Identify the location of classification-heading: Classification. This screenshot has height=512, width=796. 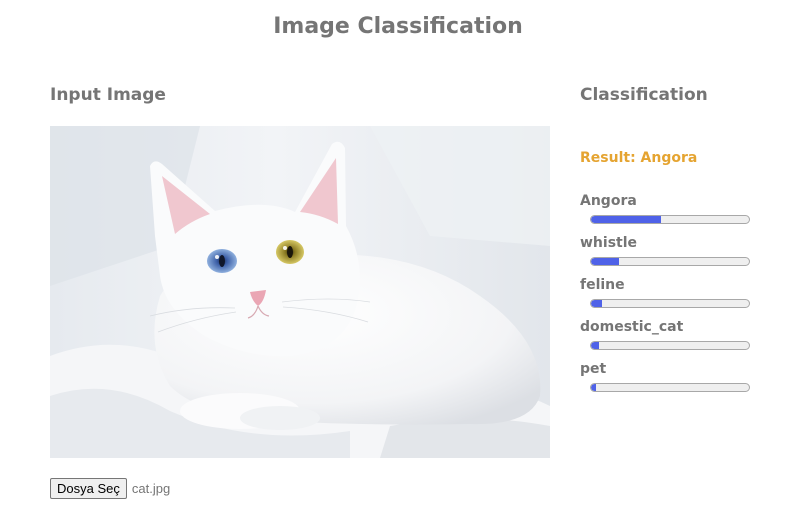
(644, 95).